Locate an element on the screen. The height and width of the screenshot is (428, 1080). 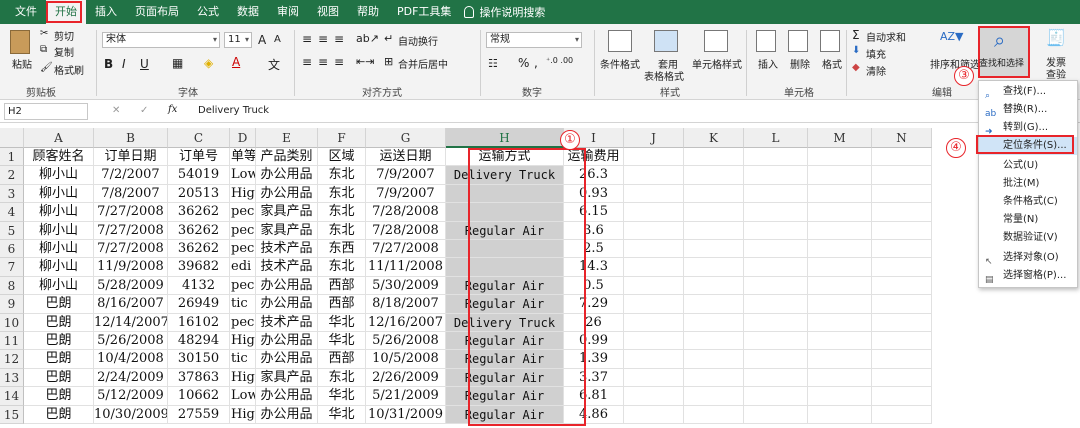
font-color-icon: A is located at coordinates (236, 62).